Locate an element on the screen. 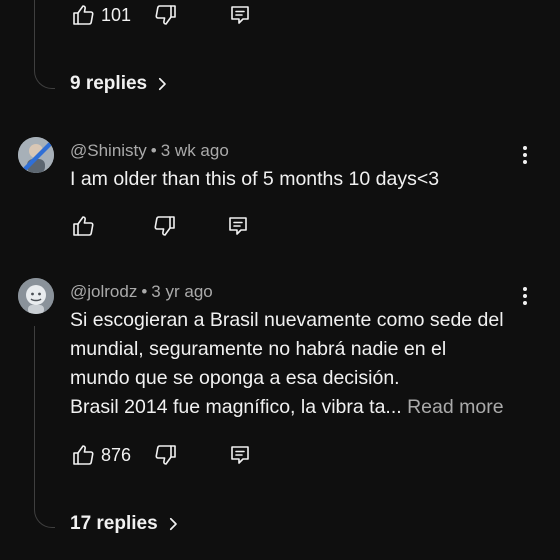  like-button is located at coordinates (83, 226).